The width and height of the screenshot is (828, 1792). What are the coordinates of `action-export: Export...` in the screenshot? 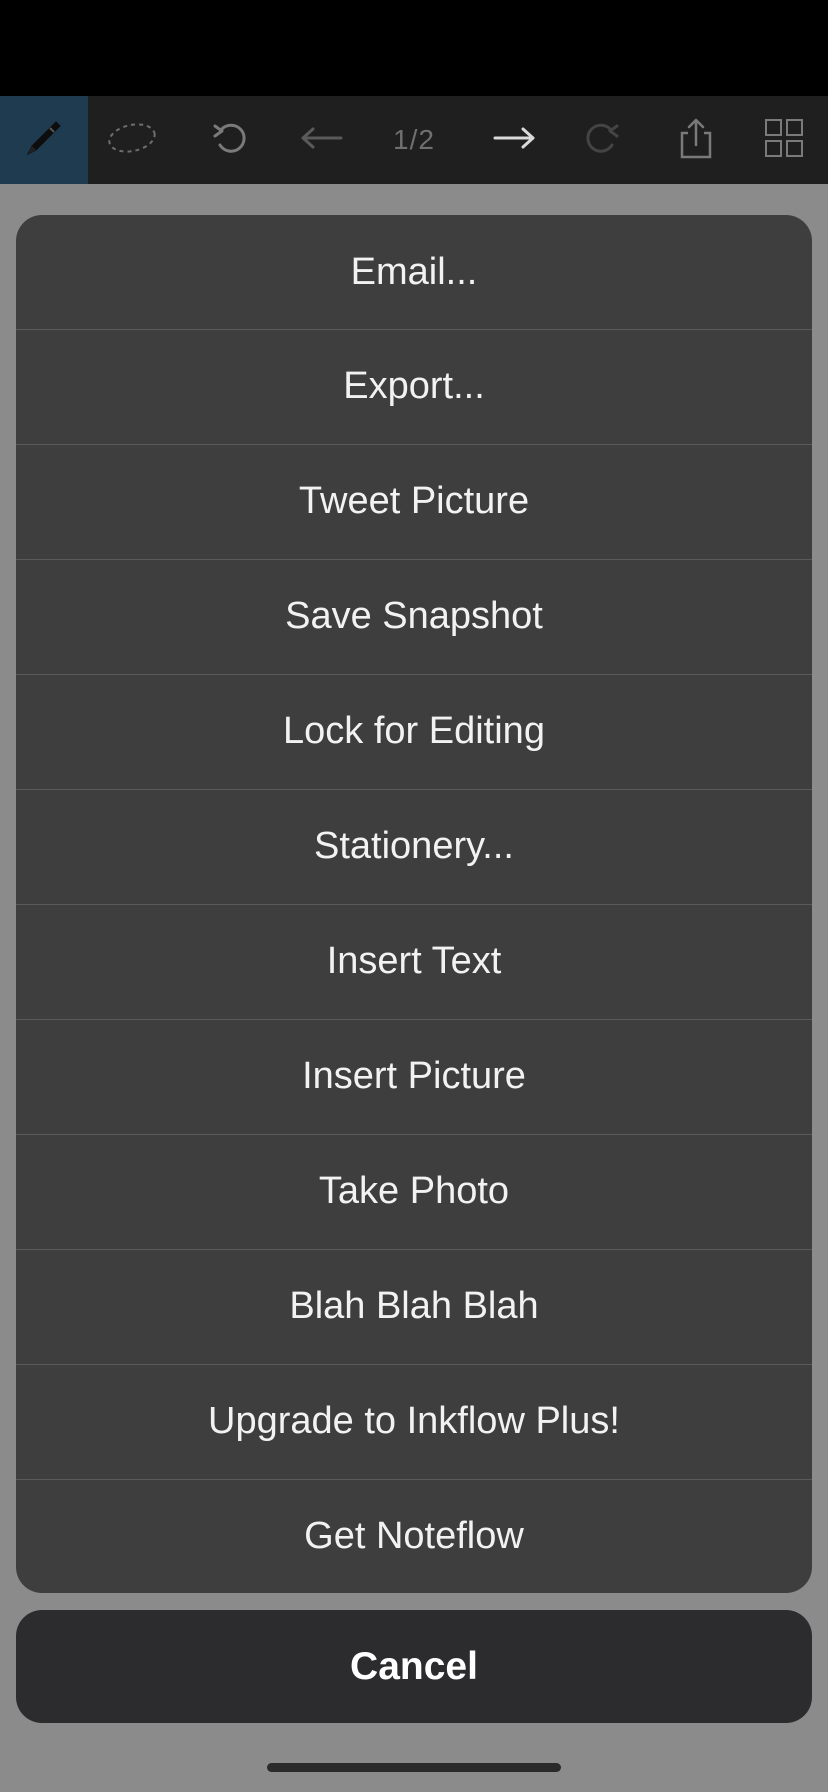 It's located at (414, 386).